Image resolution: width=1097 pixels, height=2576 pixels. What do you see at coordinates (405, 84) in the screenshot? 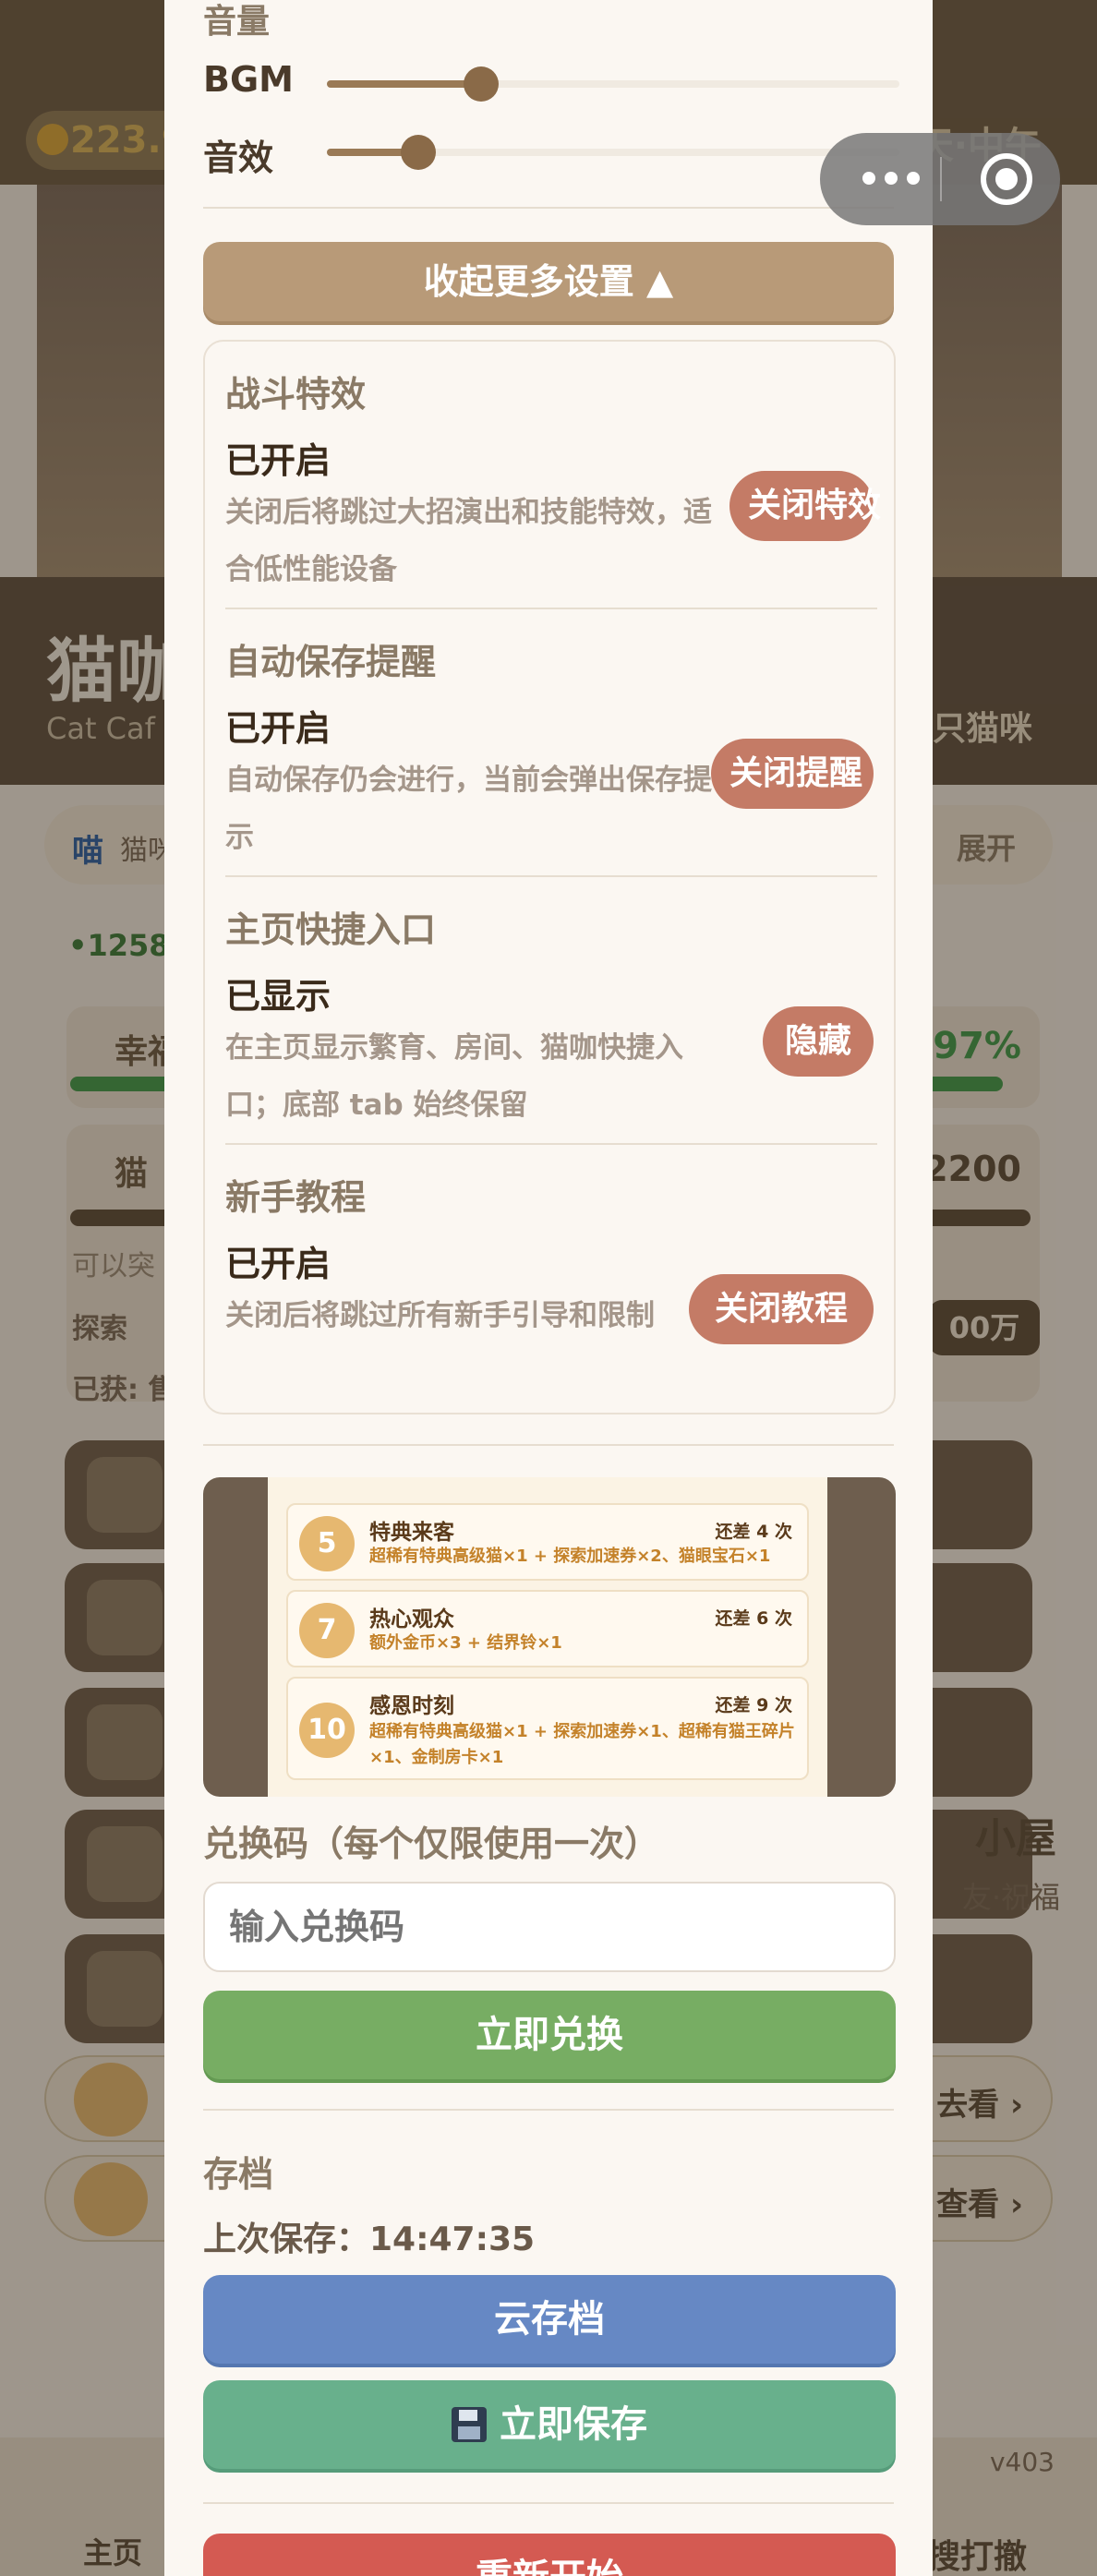
I see `slider-fill` at bounding box center [405, 84].